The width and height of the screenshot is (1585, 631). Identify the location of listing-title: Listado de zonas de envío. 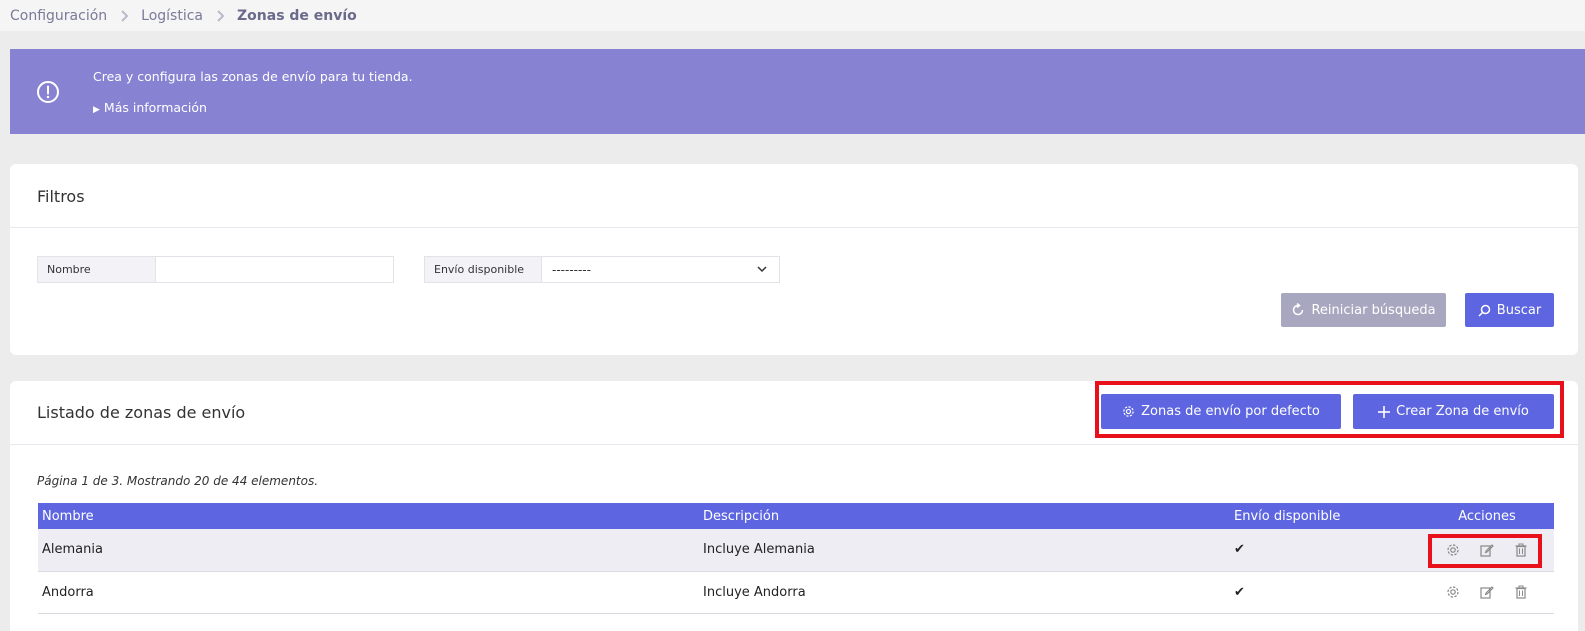
(141, 412).